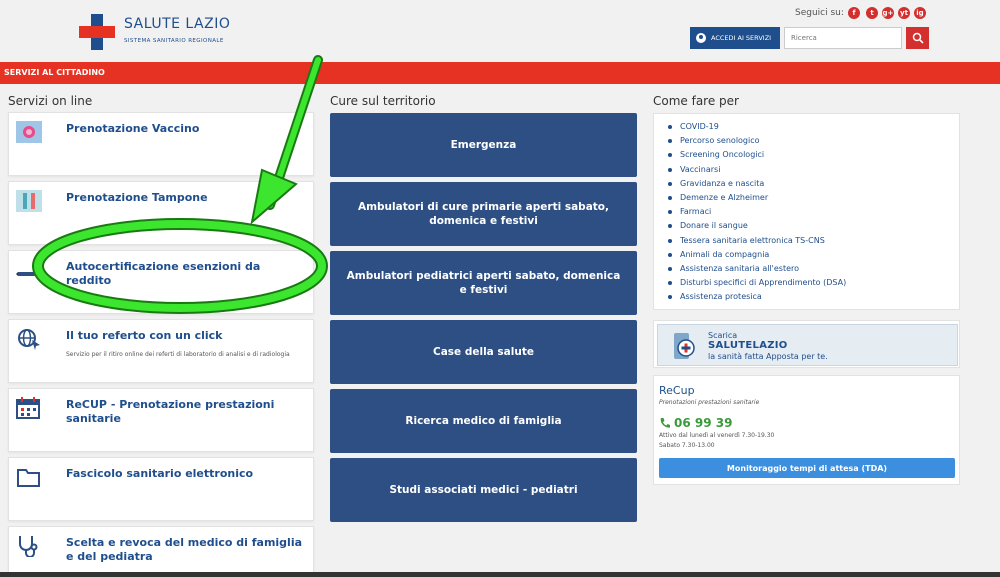 The image size is (1000, 577). Describe the element at coordinates (161, 213) in the screenshot. I see `card-swab-booking: Prenotazione Tampone` at that location.